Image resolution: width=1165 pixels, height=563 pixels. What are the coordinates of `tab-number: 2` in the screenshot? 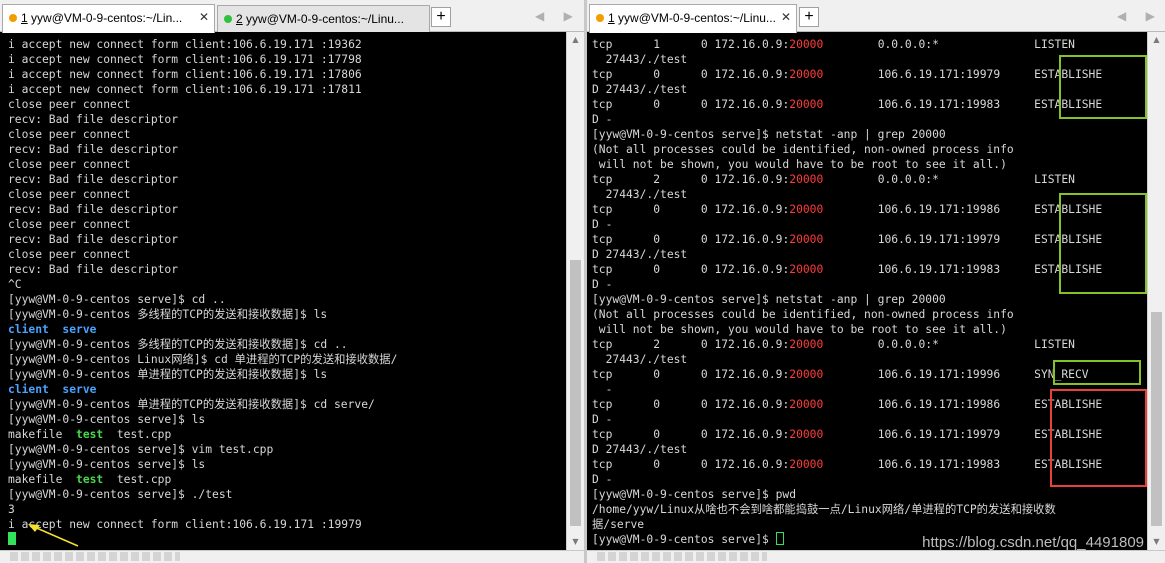 It's located at (239, 19).